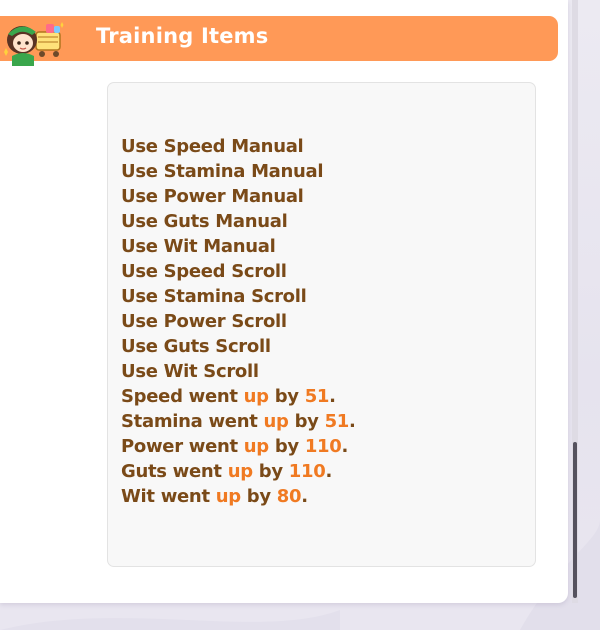 This screenshot has width=600, height=630. I want to click on log-line-used-item: Use Speed Manual, so click(212, 146).